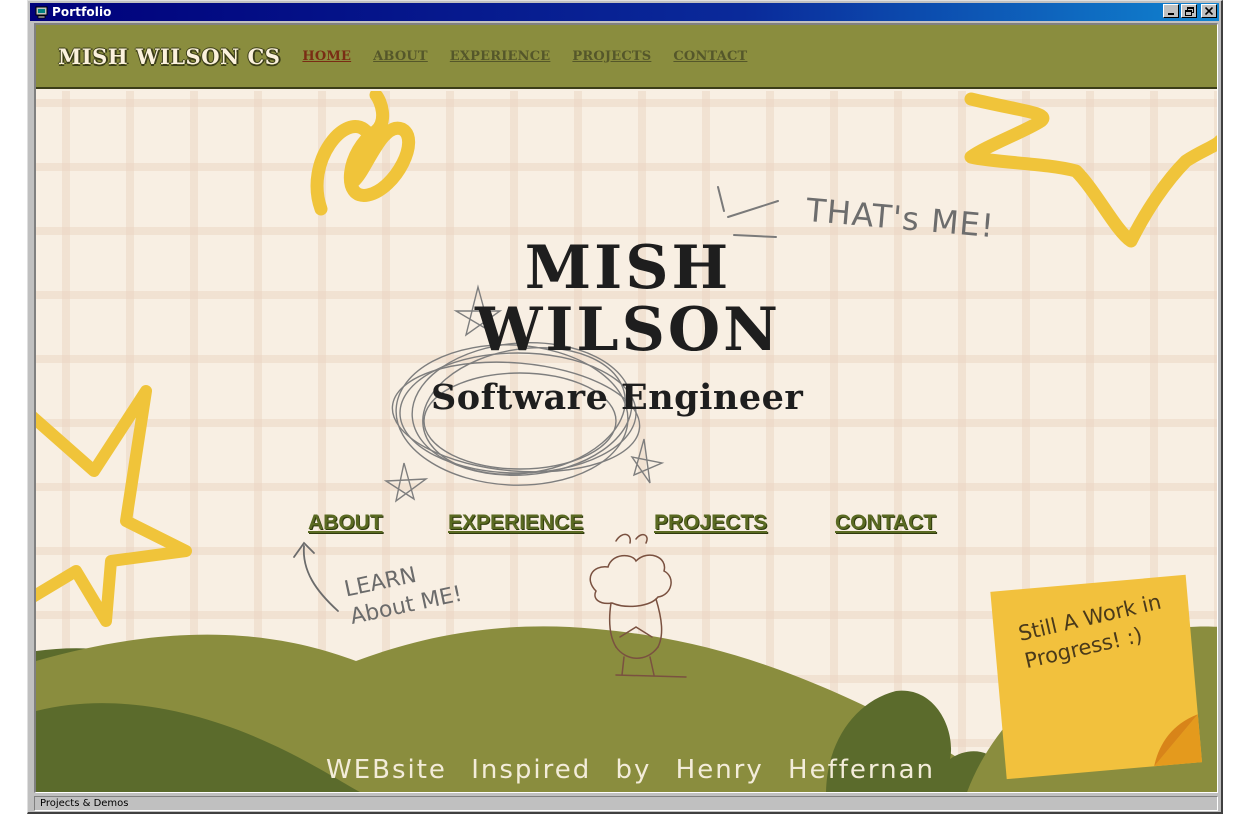  Describe the element at coordinates (628, 330) in the screenshot. I see `hero-name-line2: WILSON` at that location.